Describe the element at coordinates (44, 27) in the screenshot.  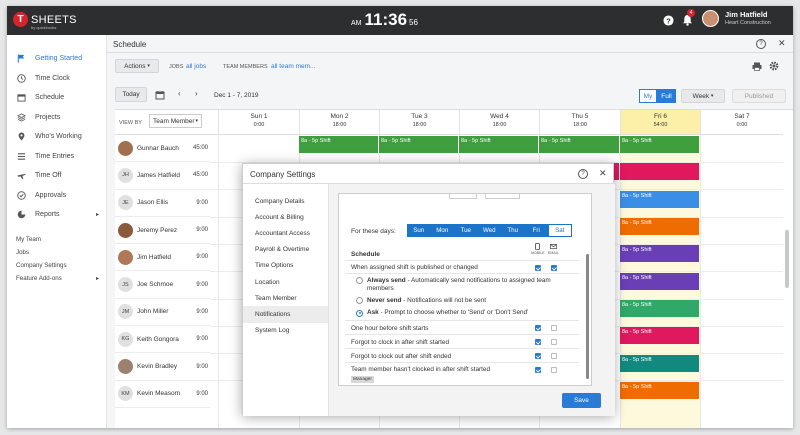
I see `logo-subtext: by quickbooks` at that location.